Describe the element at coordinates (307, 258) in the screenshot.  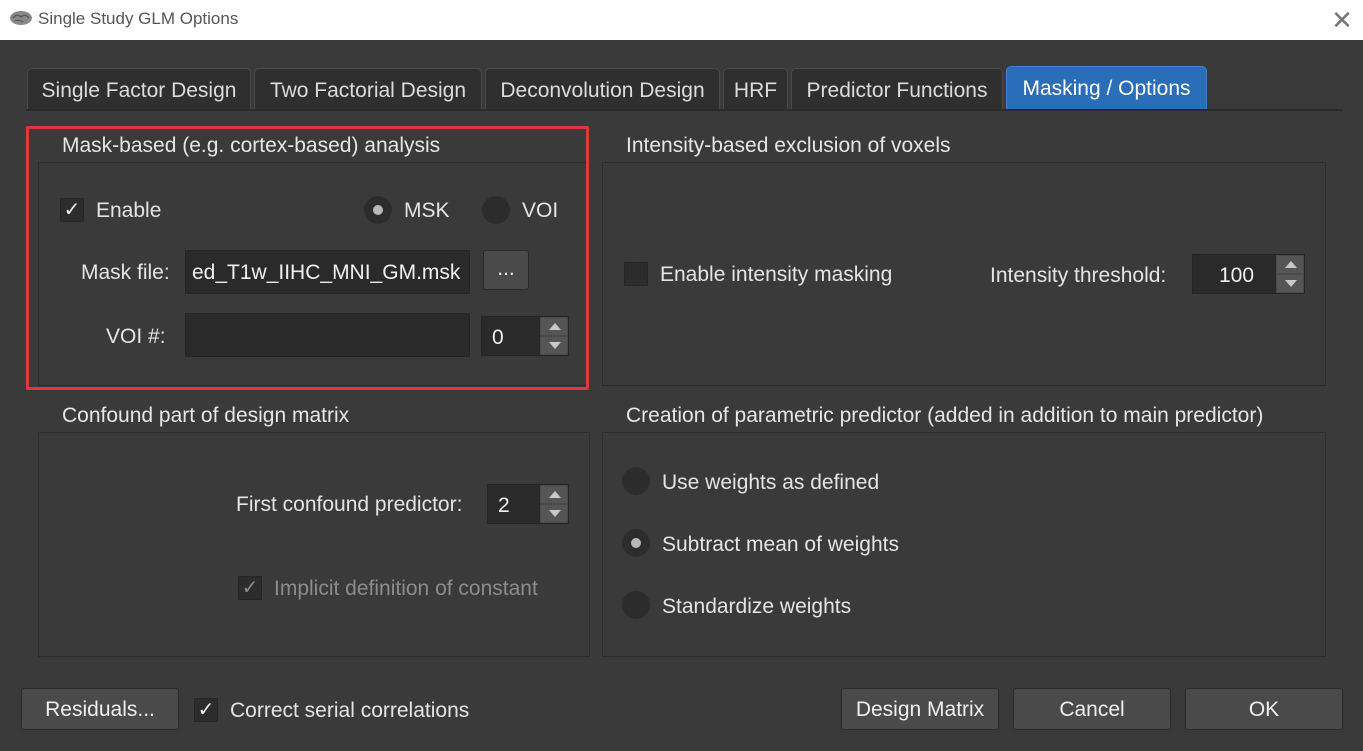
I see `highlight-box` at that location.